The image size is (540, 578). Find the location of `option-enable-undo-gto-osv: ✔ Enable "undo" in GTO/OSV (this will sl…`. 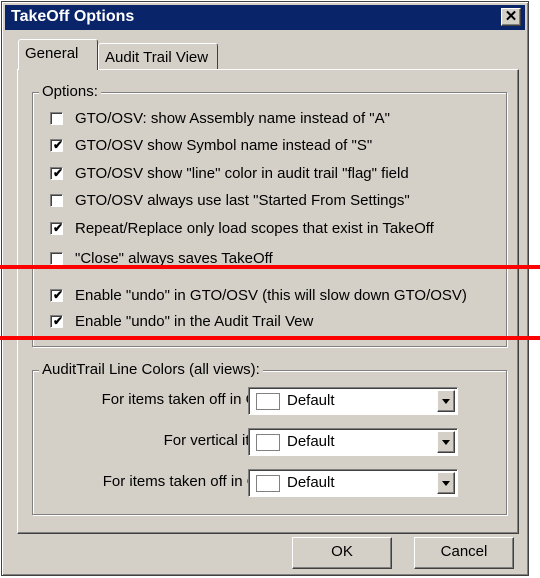

option-enable-undo-gto-osv: ✔ Enable "undo" in GTO/OSV (this will sl… is located at coordinates (258, 295).